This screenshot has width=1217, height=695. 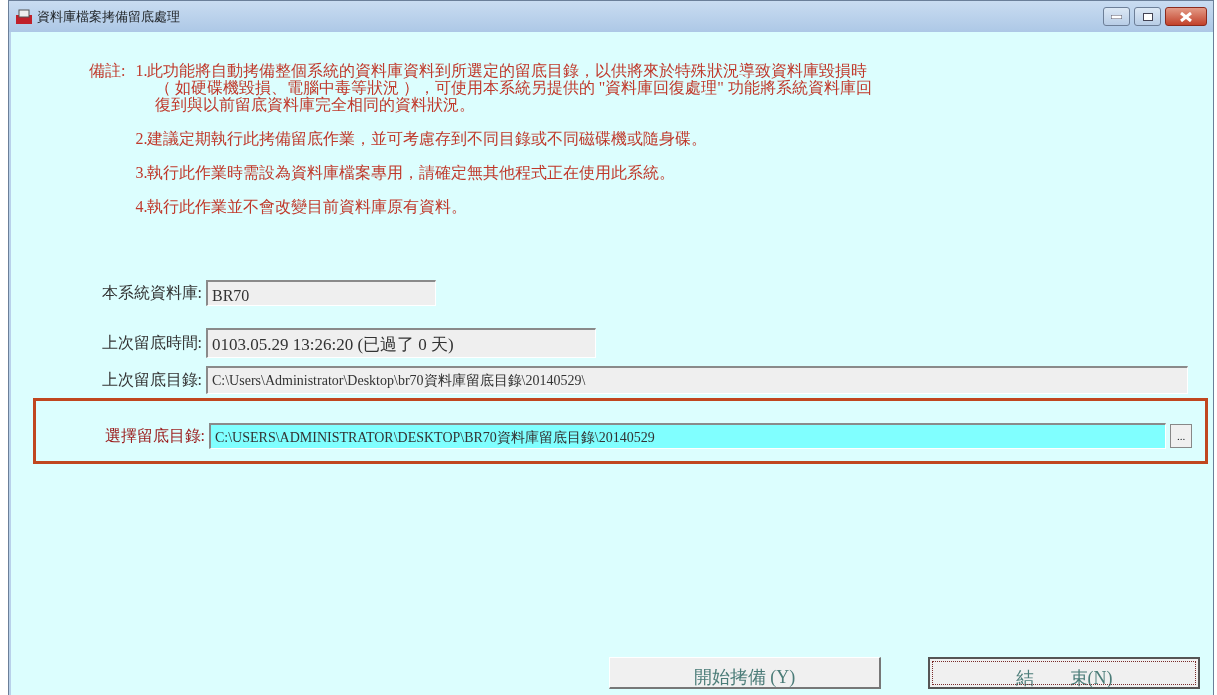 What do you see at coordinates (745, 673) in the screenshot?
I see `start-backup-button: 開始拷備 (Y)` at bounding box center [745, 673].